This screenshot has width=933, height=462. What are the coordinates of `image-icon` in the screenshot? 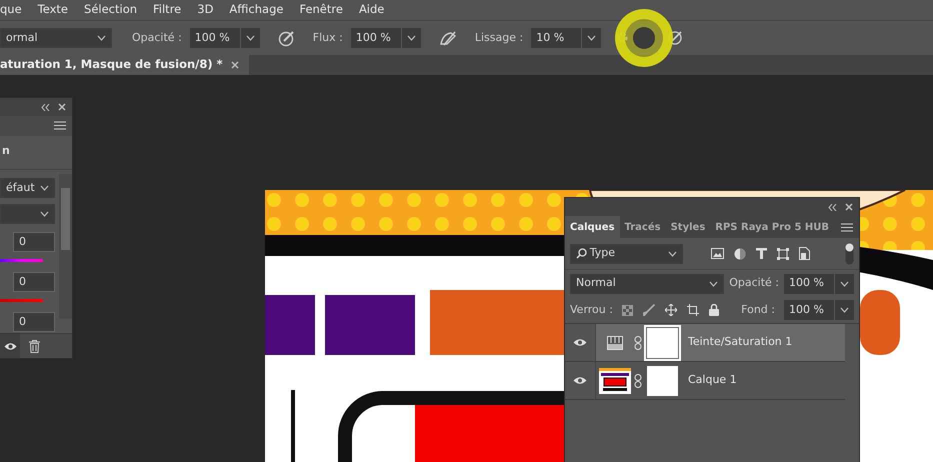 It's located at (717, 253).